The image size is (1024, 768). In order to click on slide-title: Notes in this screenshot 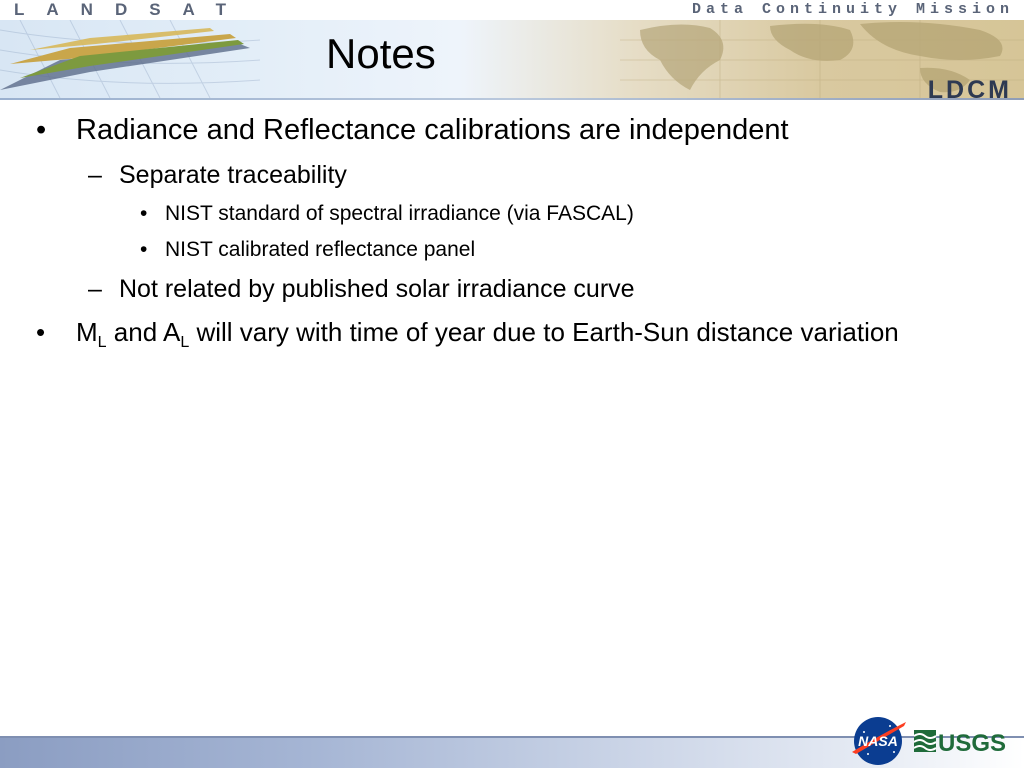, I will do `click(381, 53)`.